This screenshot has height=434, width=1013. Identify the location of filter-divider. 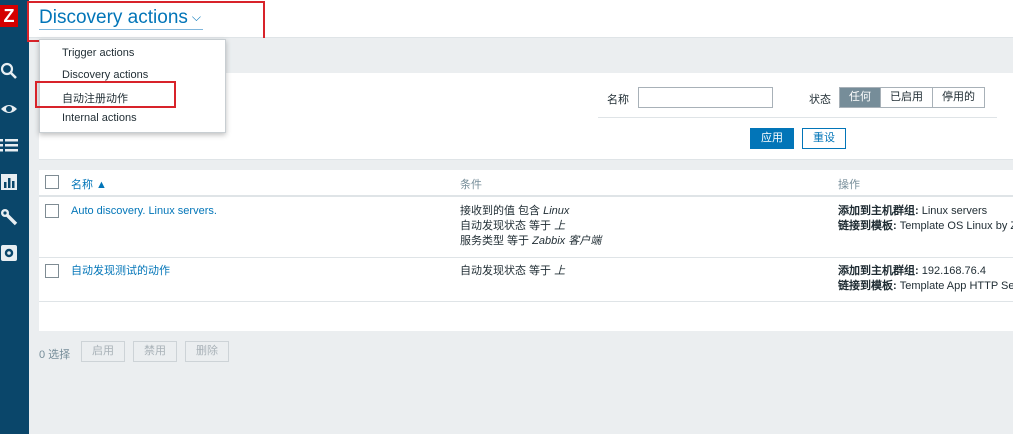
(797, 117).